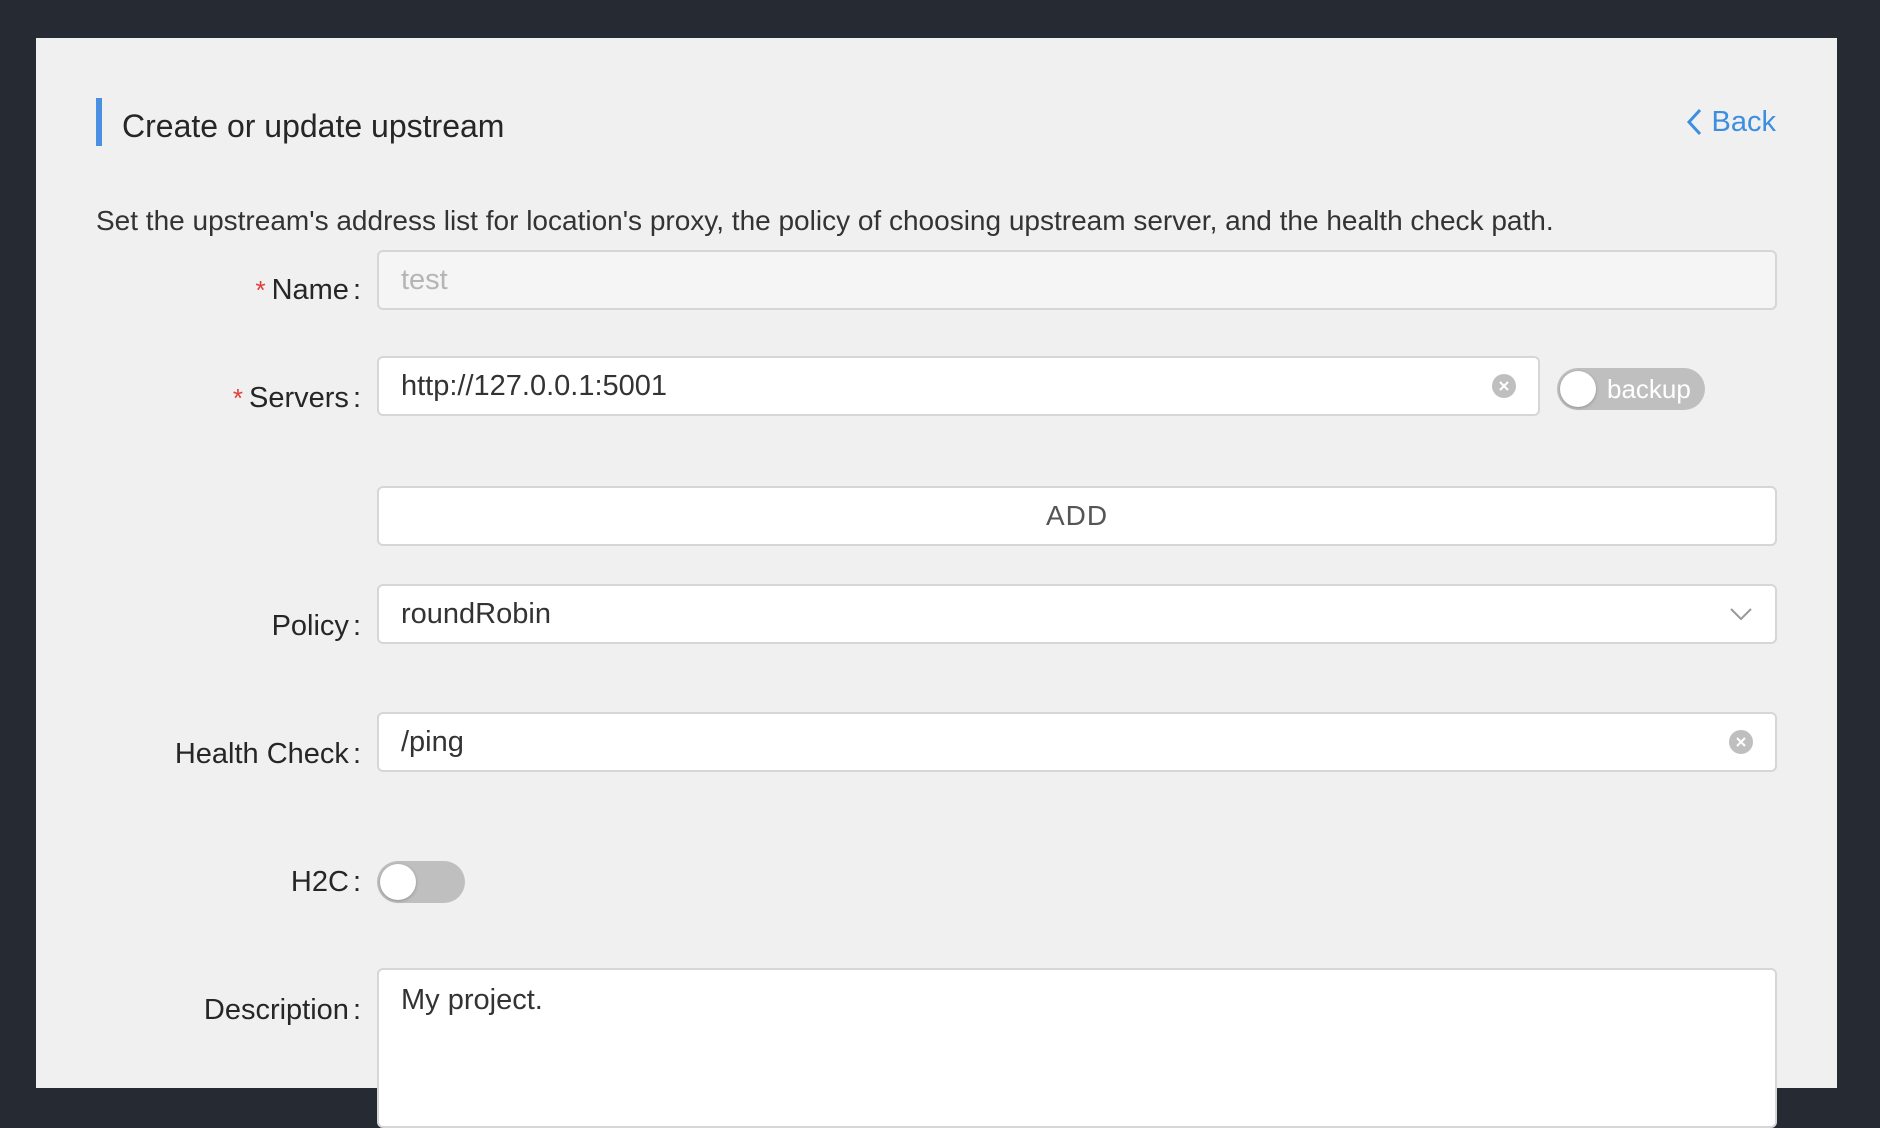 This screenshot has height=1128, width=1880. I want to click on health-check-input: /ping, so click(1077, 742).